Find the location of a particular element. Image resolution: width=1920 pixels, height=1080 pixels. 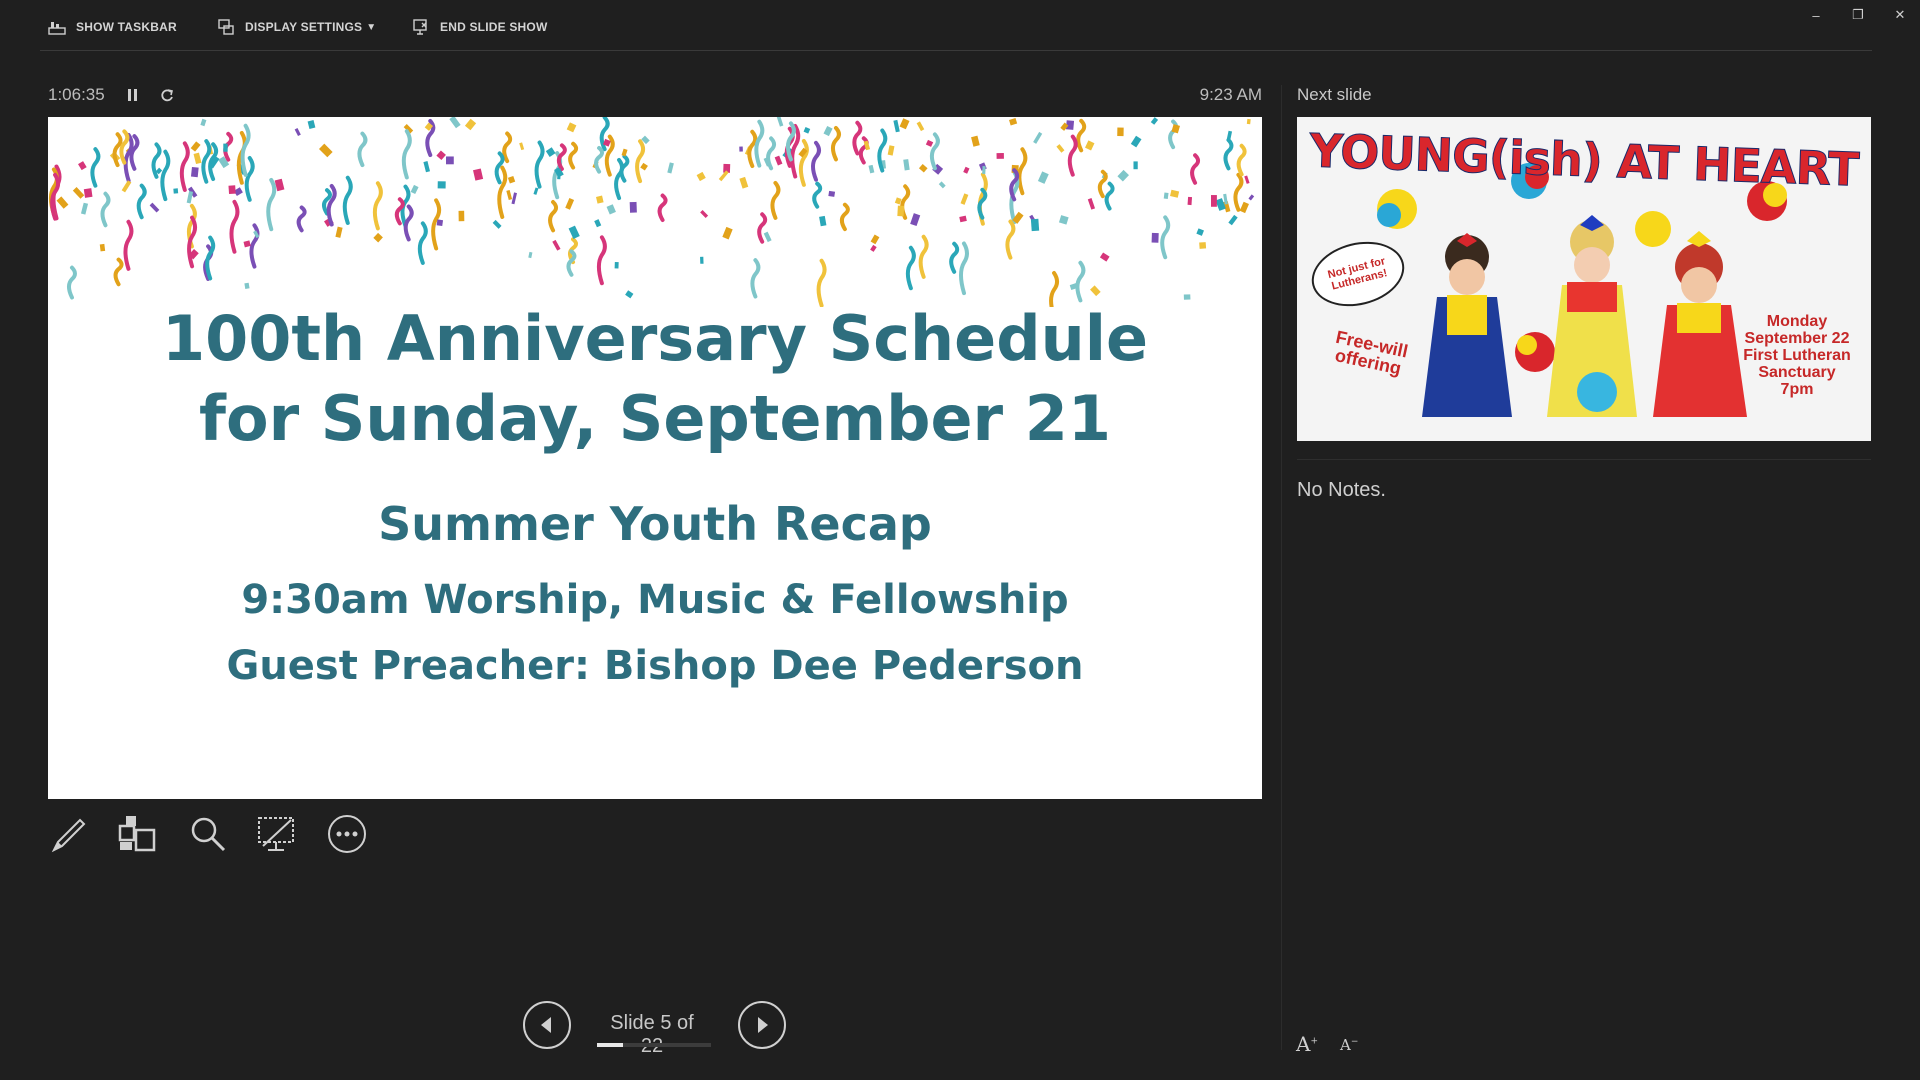

pen-tool-button is located at coordinates (70, 834).